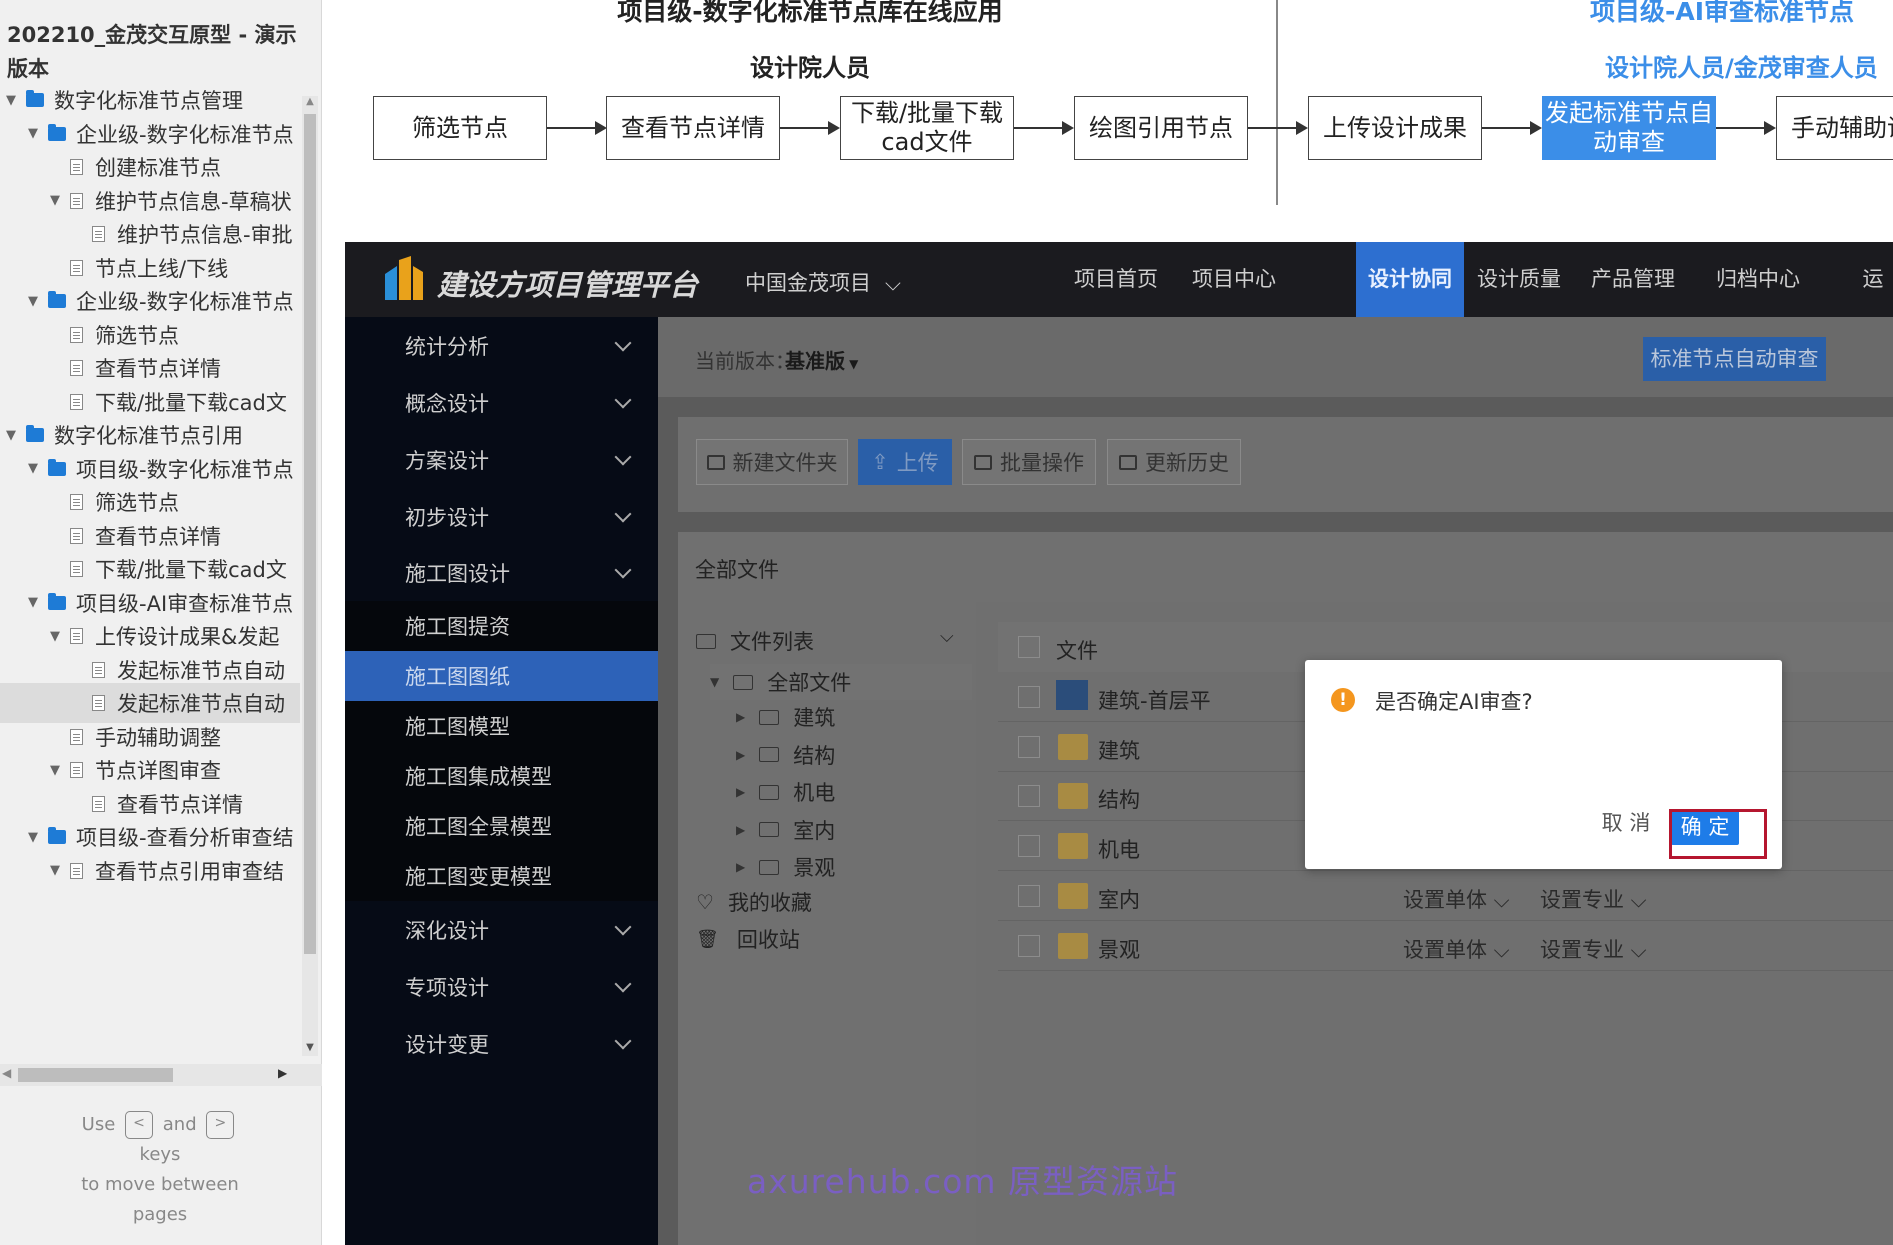  I want to click on scroll-right-arrow-icon: ▶, so click(282, 1073).